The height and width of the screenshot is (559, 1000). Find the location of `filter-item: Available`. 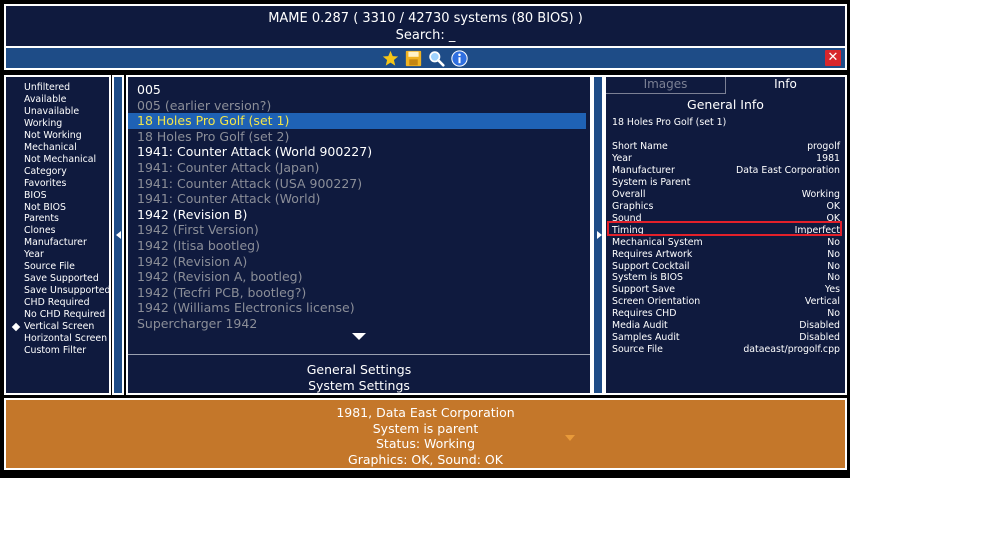

filter-item: Available is located at coordinates (57, 100).